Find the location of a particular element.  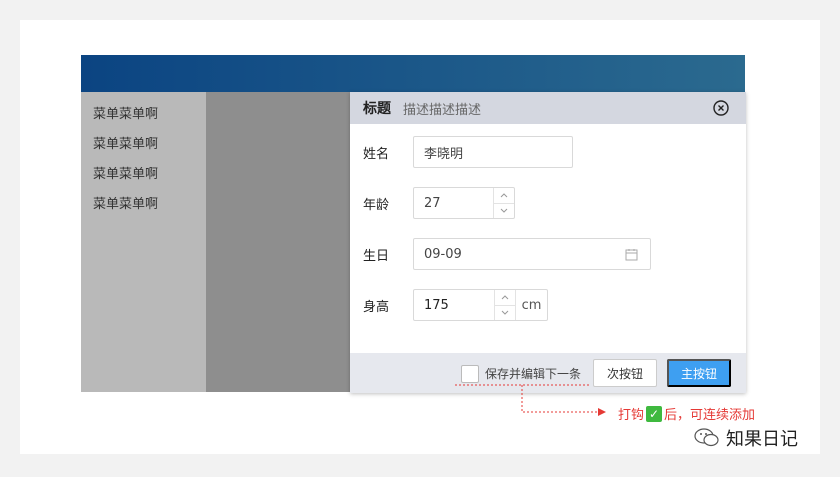

annotation-connector is located at coordinates (530, 400).